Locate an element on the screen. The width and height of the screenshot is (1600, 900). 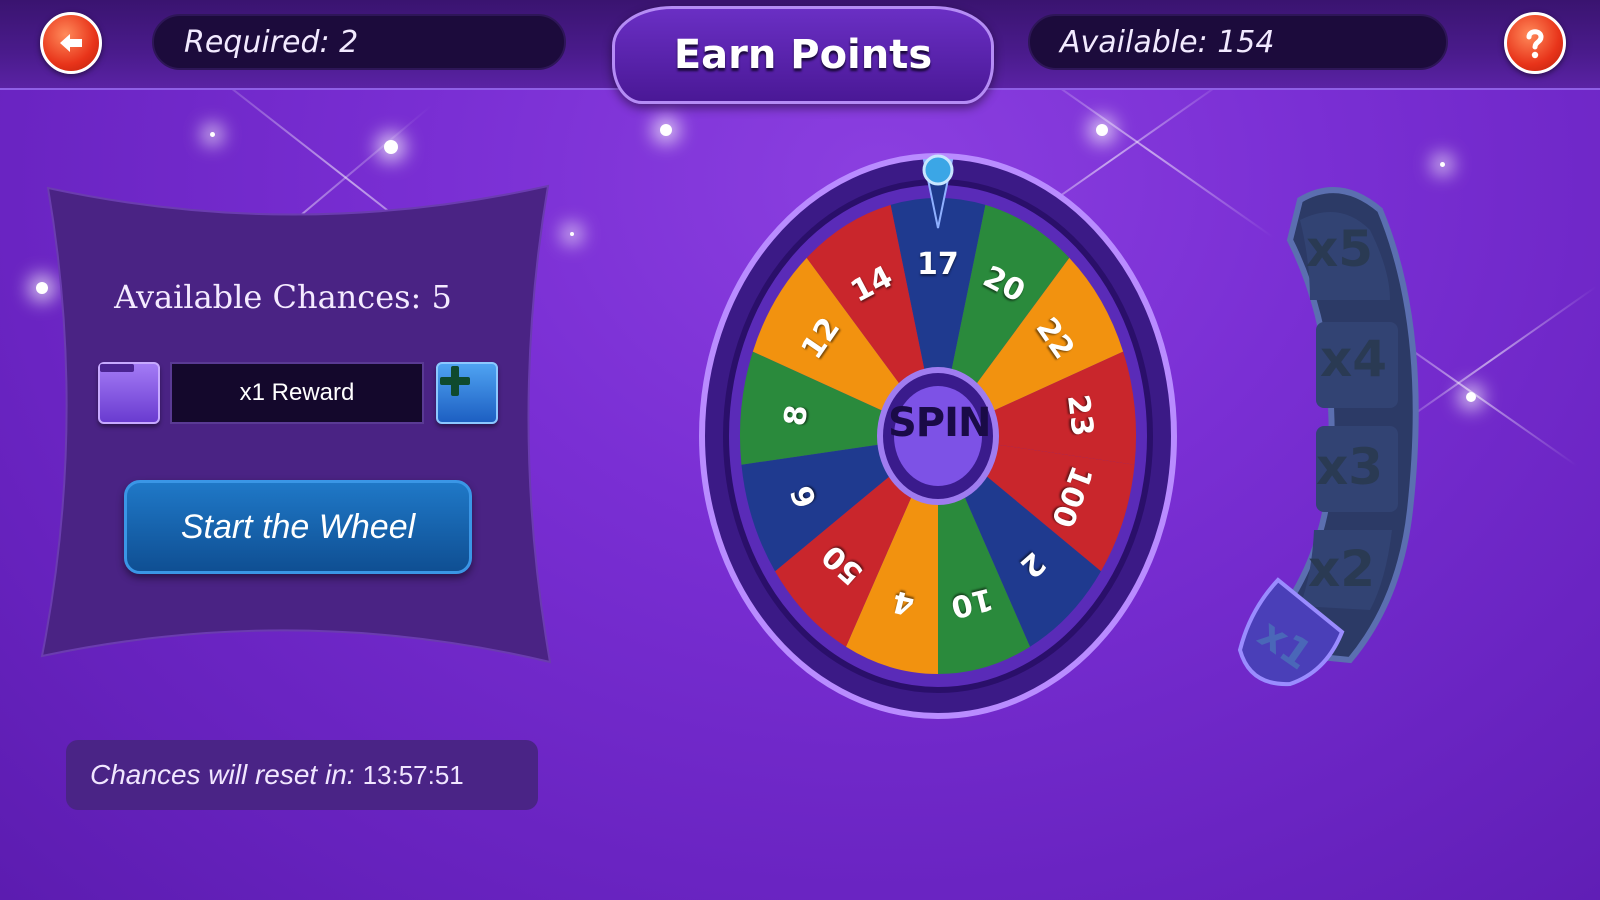
reset-label: Chances will reset in: is located at coordinates (222, 774).